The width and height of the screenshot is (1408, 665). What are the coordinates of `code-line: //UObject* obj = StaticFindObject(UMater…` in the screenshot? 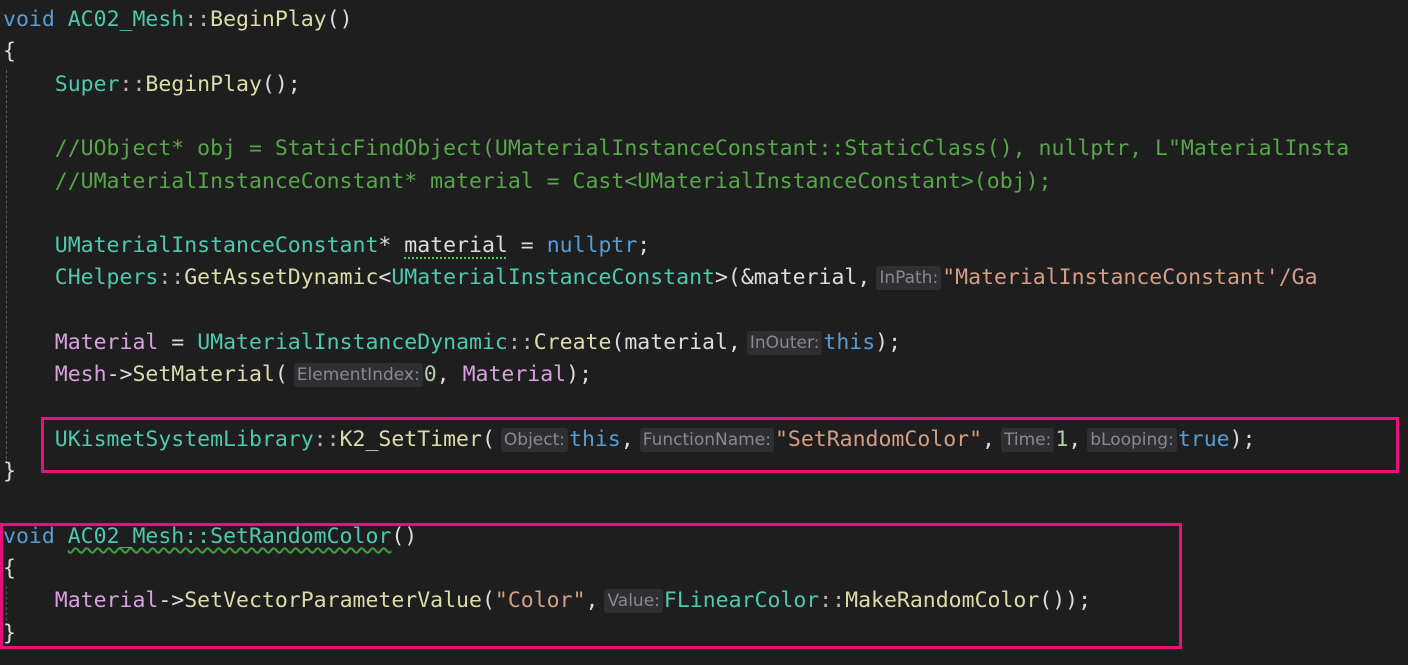 It's located at (676, 149).